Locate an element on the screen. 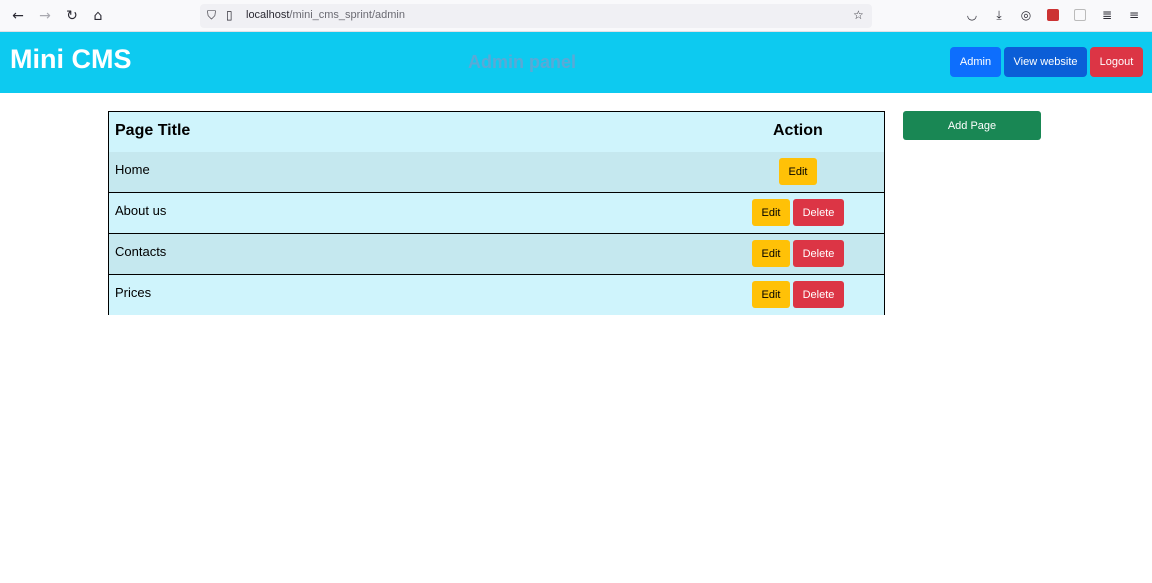 Image resolution: width=1152 pixels, height=583 pixels. url-host: localhost is located at coordinates (268, 15).